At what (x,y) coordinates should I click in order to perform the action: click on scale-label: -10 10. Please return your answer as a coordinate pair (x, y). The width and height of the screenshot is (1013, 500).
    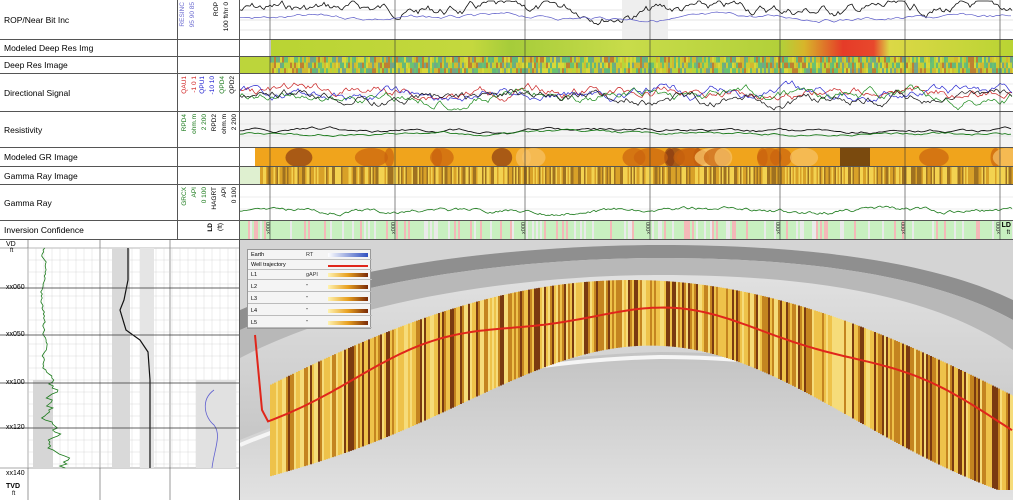
    Looking at the image, I should click on (212, 85).